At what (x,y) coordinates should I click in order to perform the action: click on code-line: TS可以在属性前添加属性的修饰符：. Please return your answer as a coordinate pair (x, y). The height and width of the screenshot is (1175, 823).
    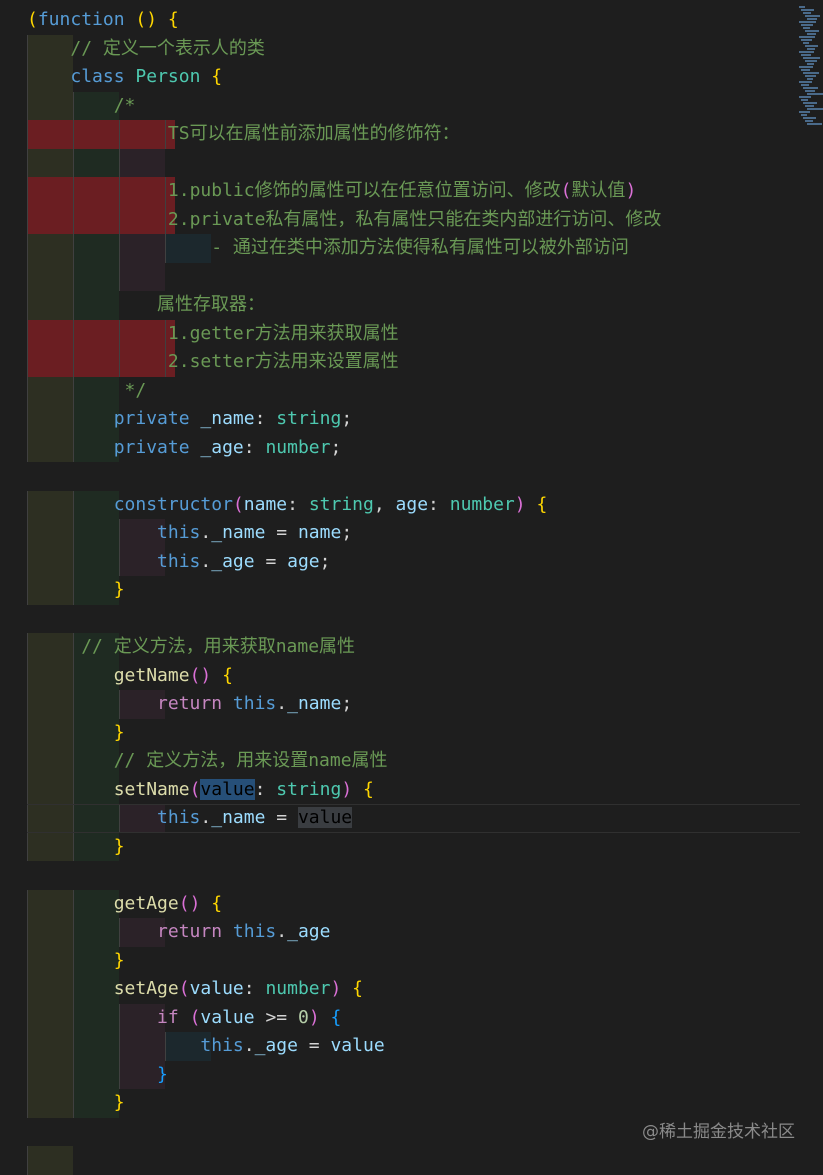
    Looking at the image, I should click on (400, 134).